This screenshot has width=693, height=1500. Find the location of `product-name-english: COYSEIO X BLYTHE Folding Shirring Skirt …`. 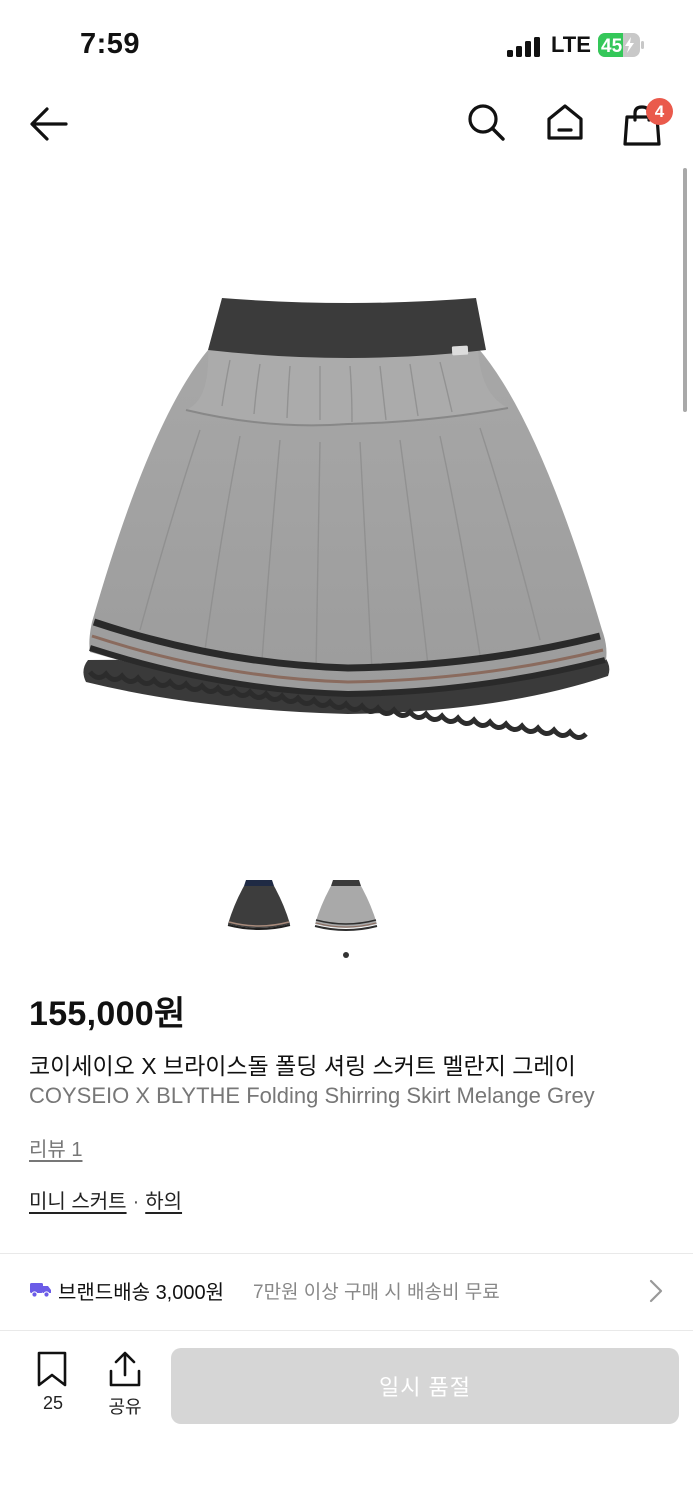

product-name-english: COYSEIO X BLYTHE Folding Shirring Skirt … is located at coordinates (312, 1095).